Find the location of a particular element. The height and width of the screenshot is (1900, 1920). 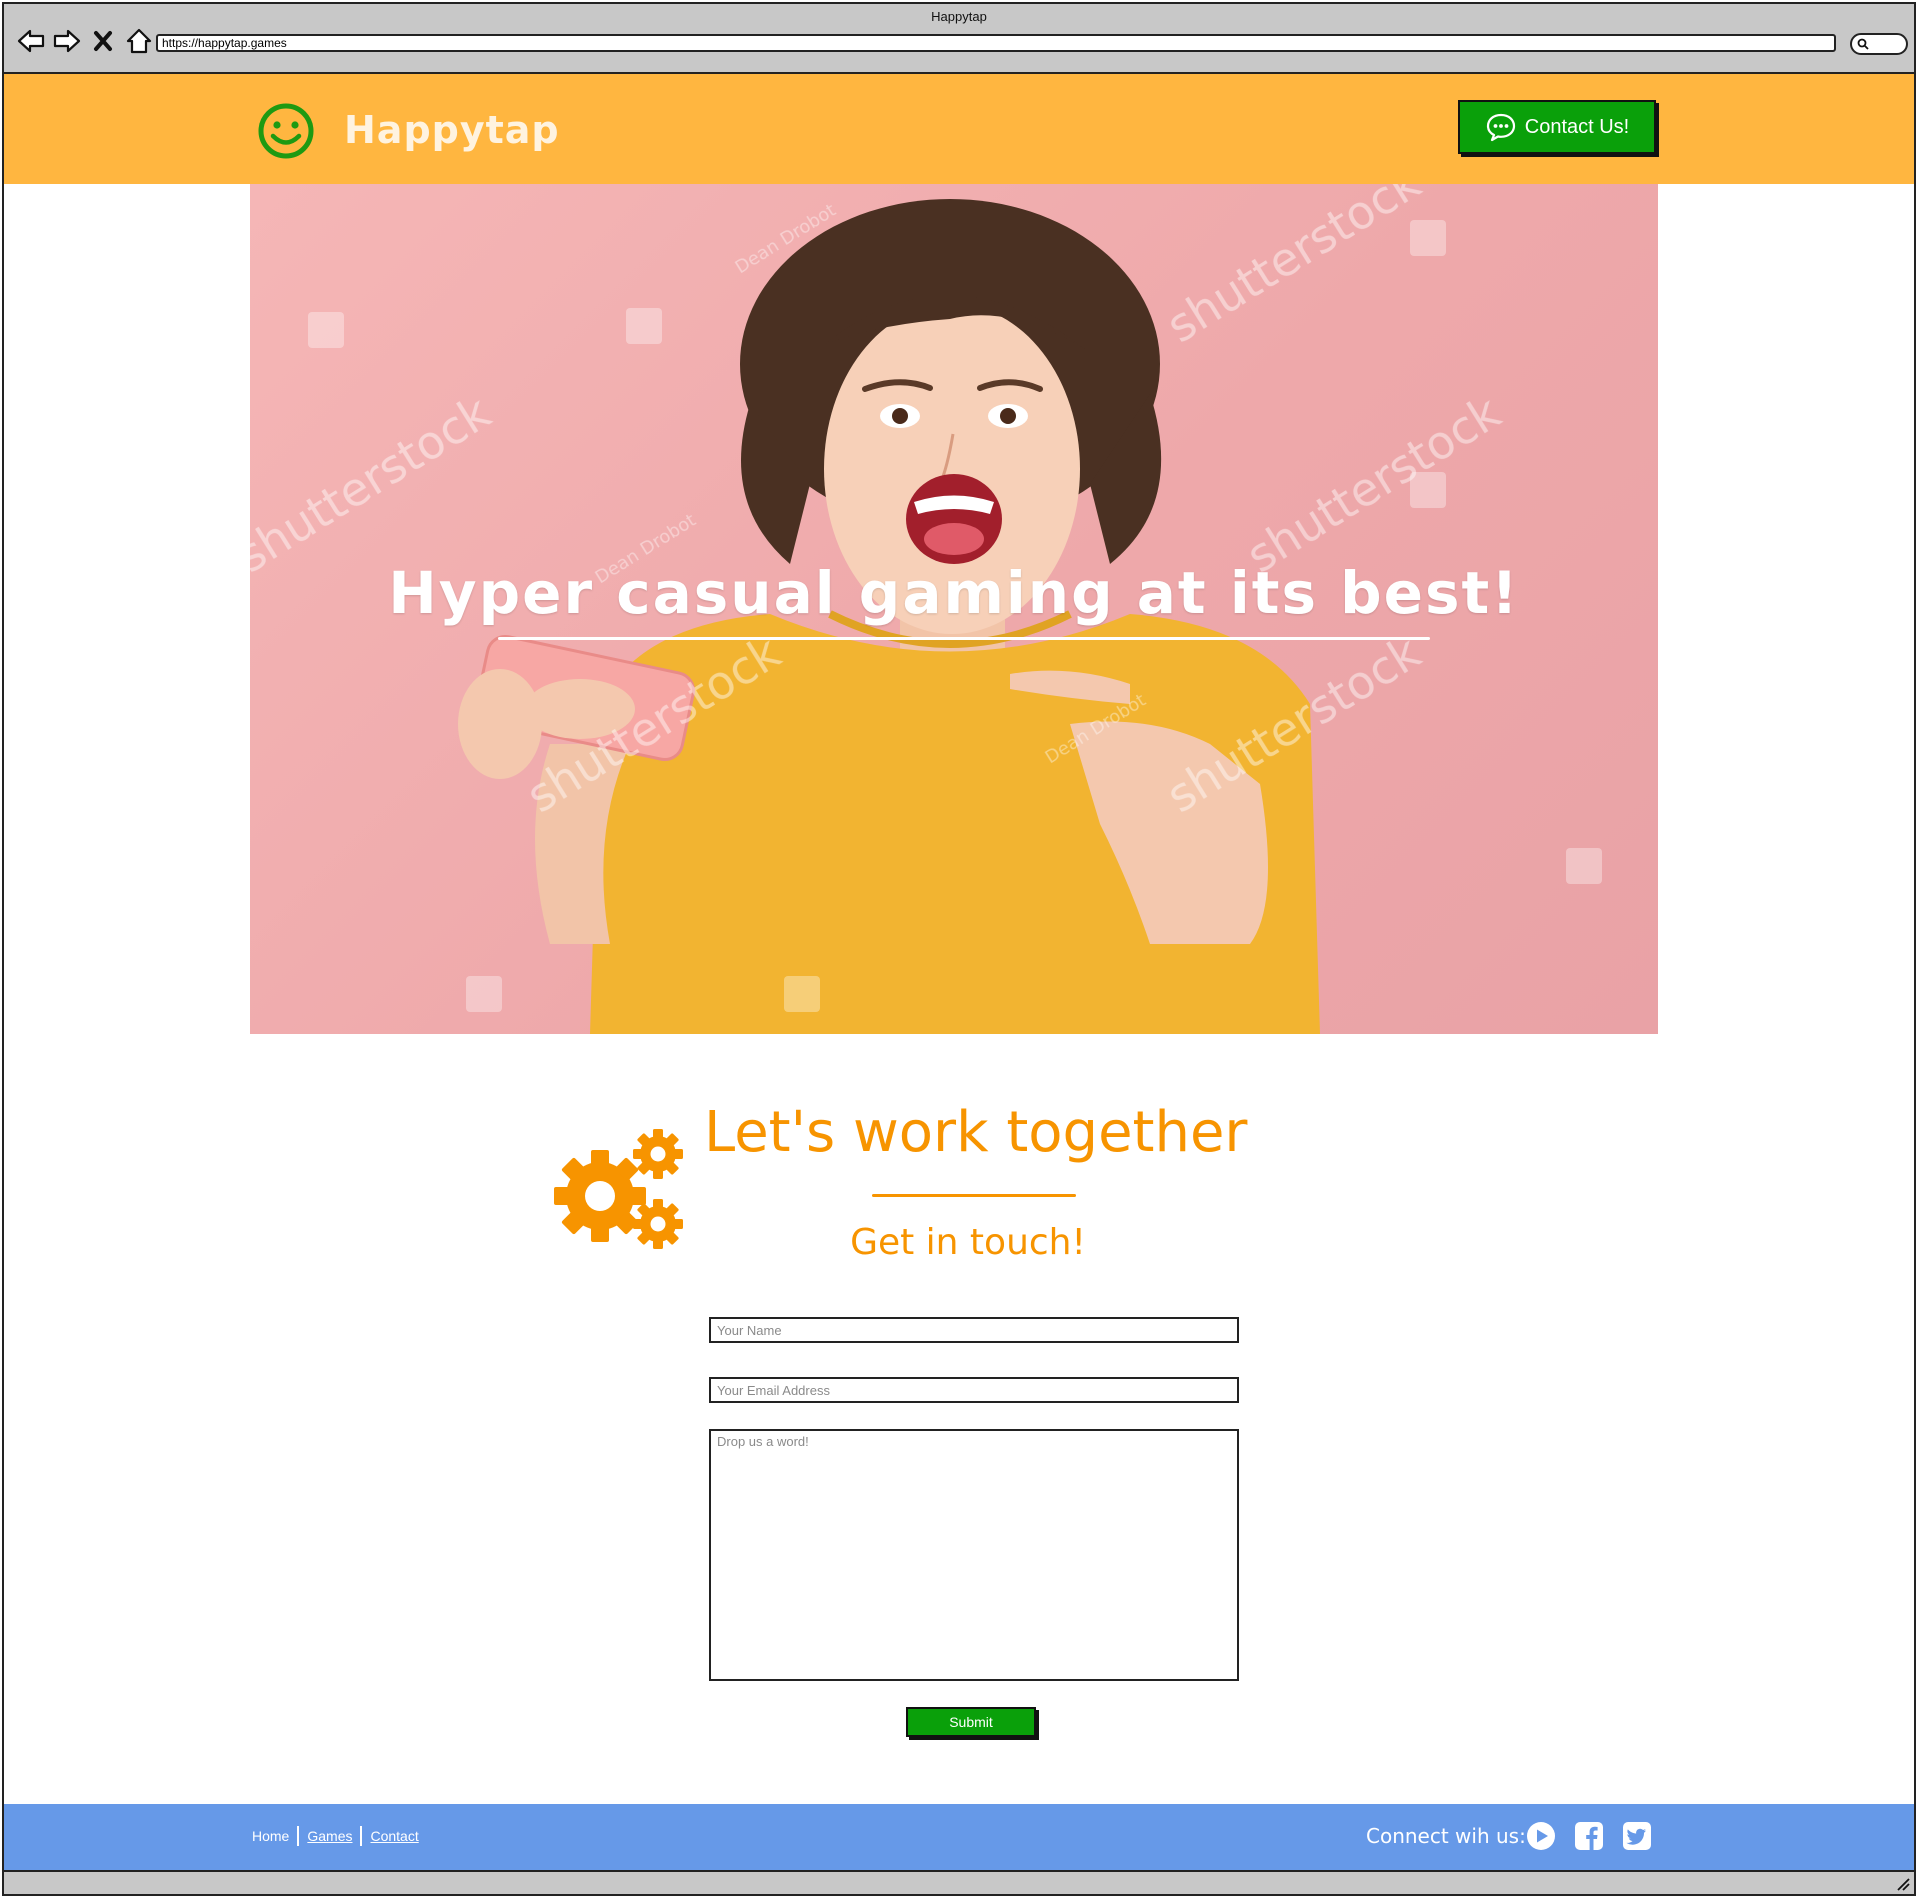

section-subtitle: Get in touch! is located at coordinates (968, 1242).